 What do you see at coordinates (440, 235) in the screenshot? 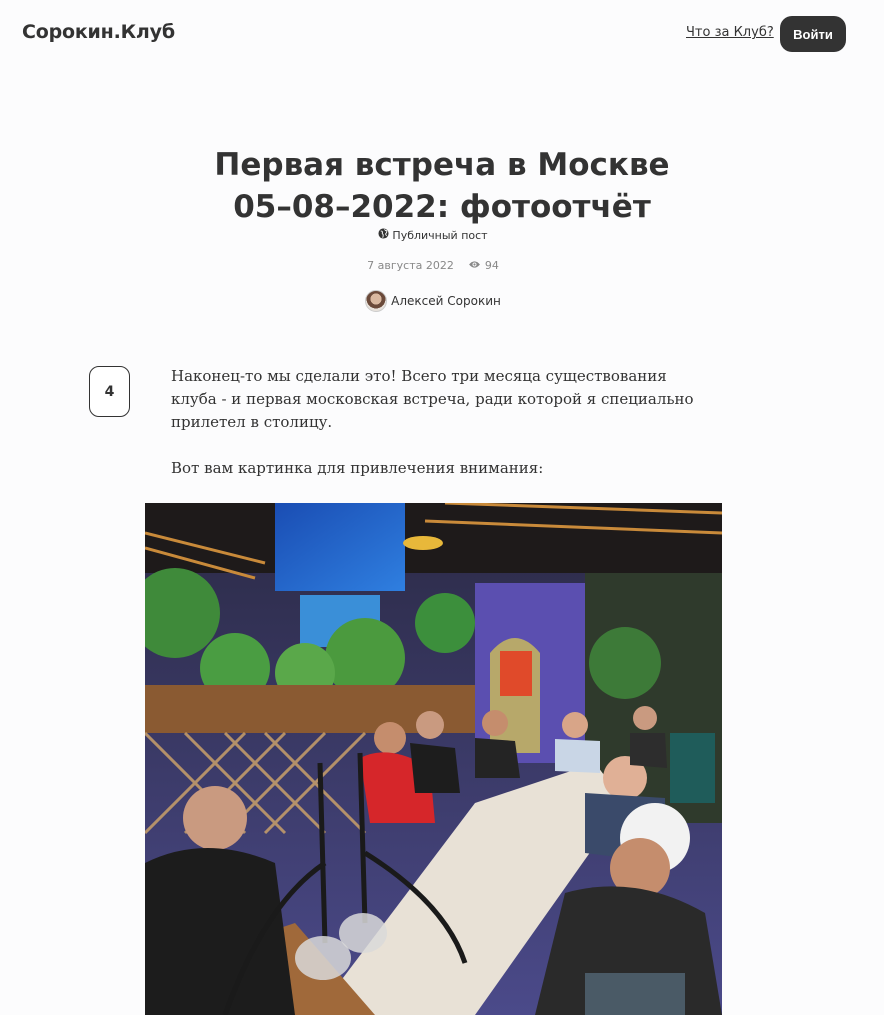
I see `visibility-label: Публичный пост` at bounding box center [440, 235].